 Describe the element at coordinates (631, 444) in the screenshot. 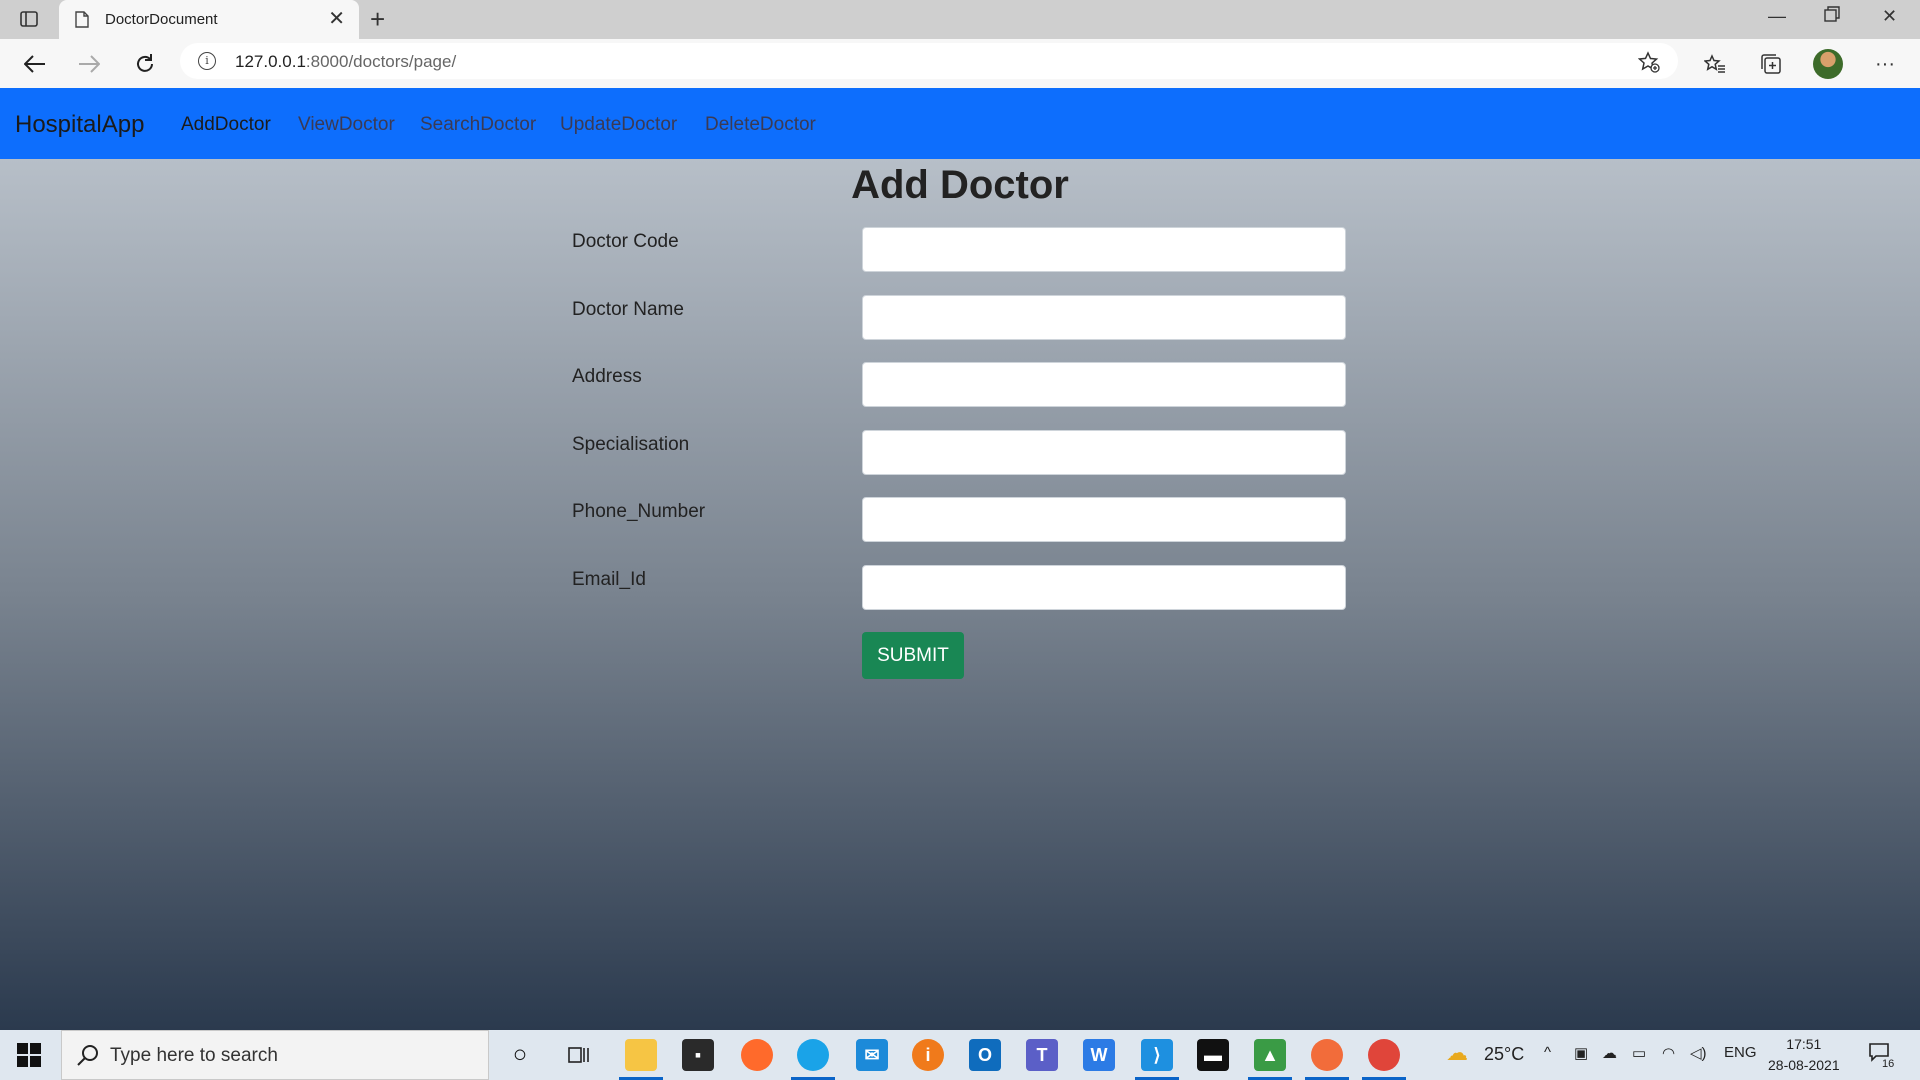

I see `specialisation-label: Specialisation` at that location.